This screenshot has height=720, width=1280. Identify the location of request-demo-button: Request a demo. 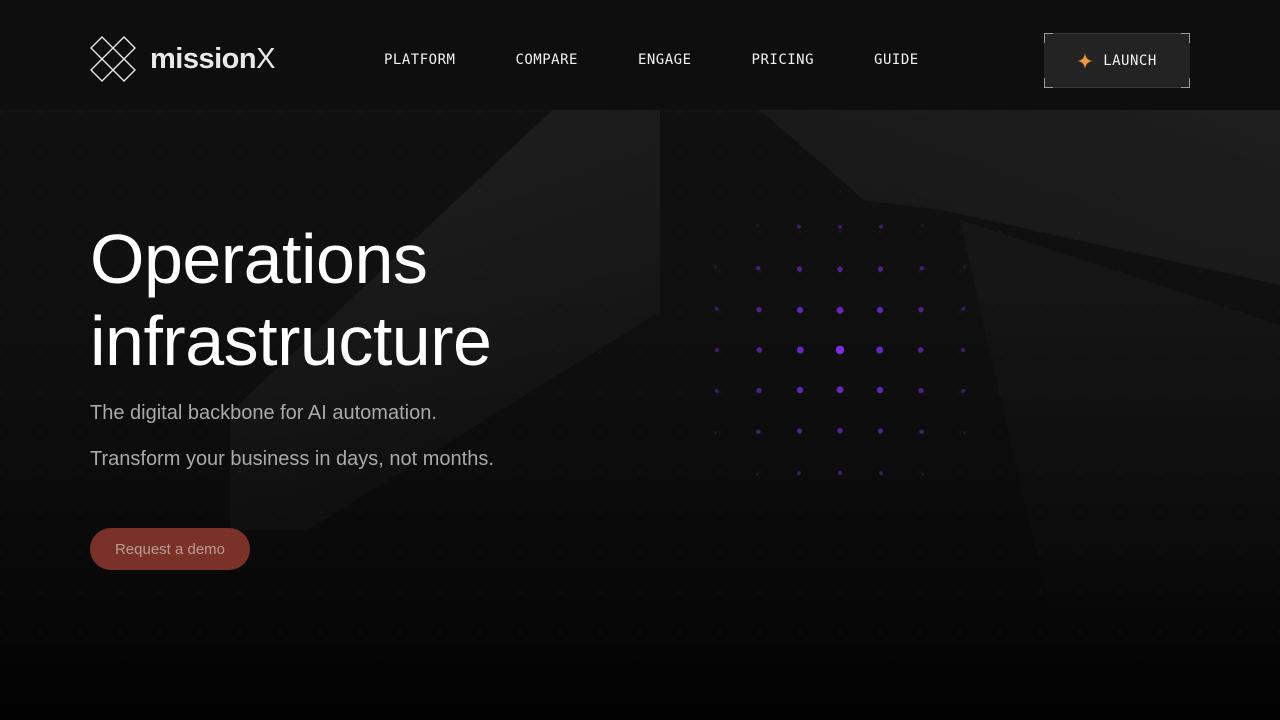
(170, 549).